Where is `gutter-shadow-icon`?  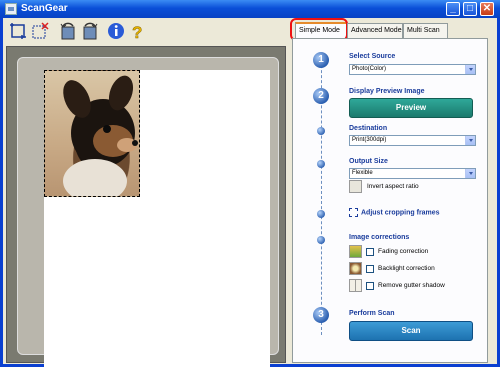
gutter-shadow-icon is located at coordinates (355, 285).